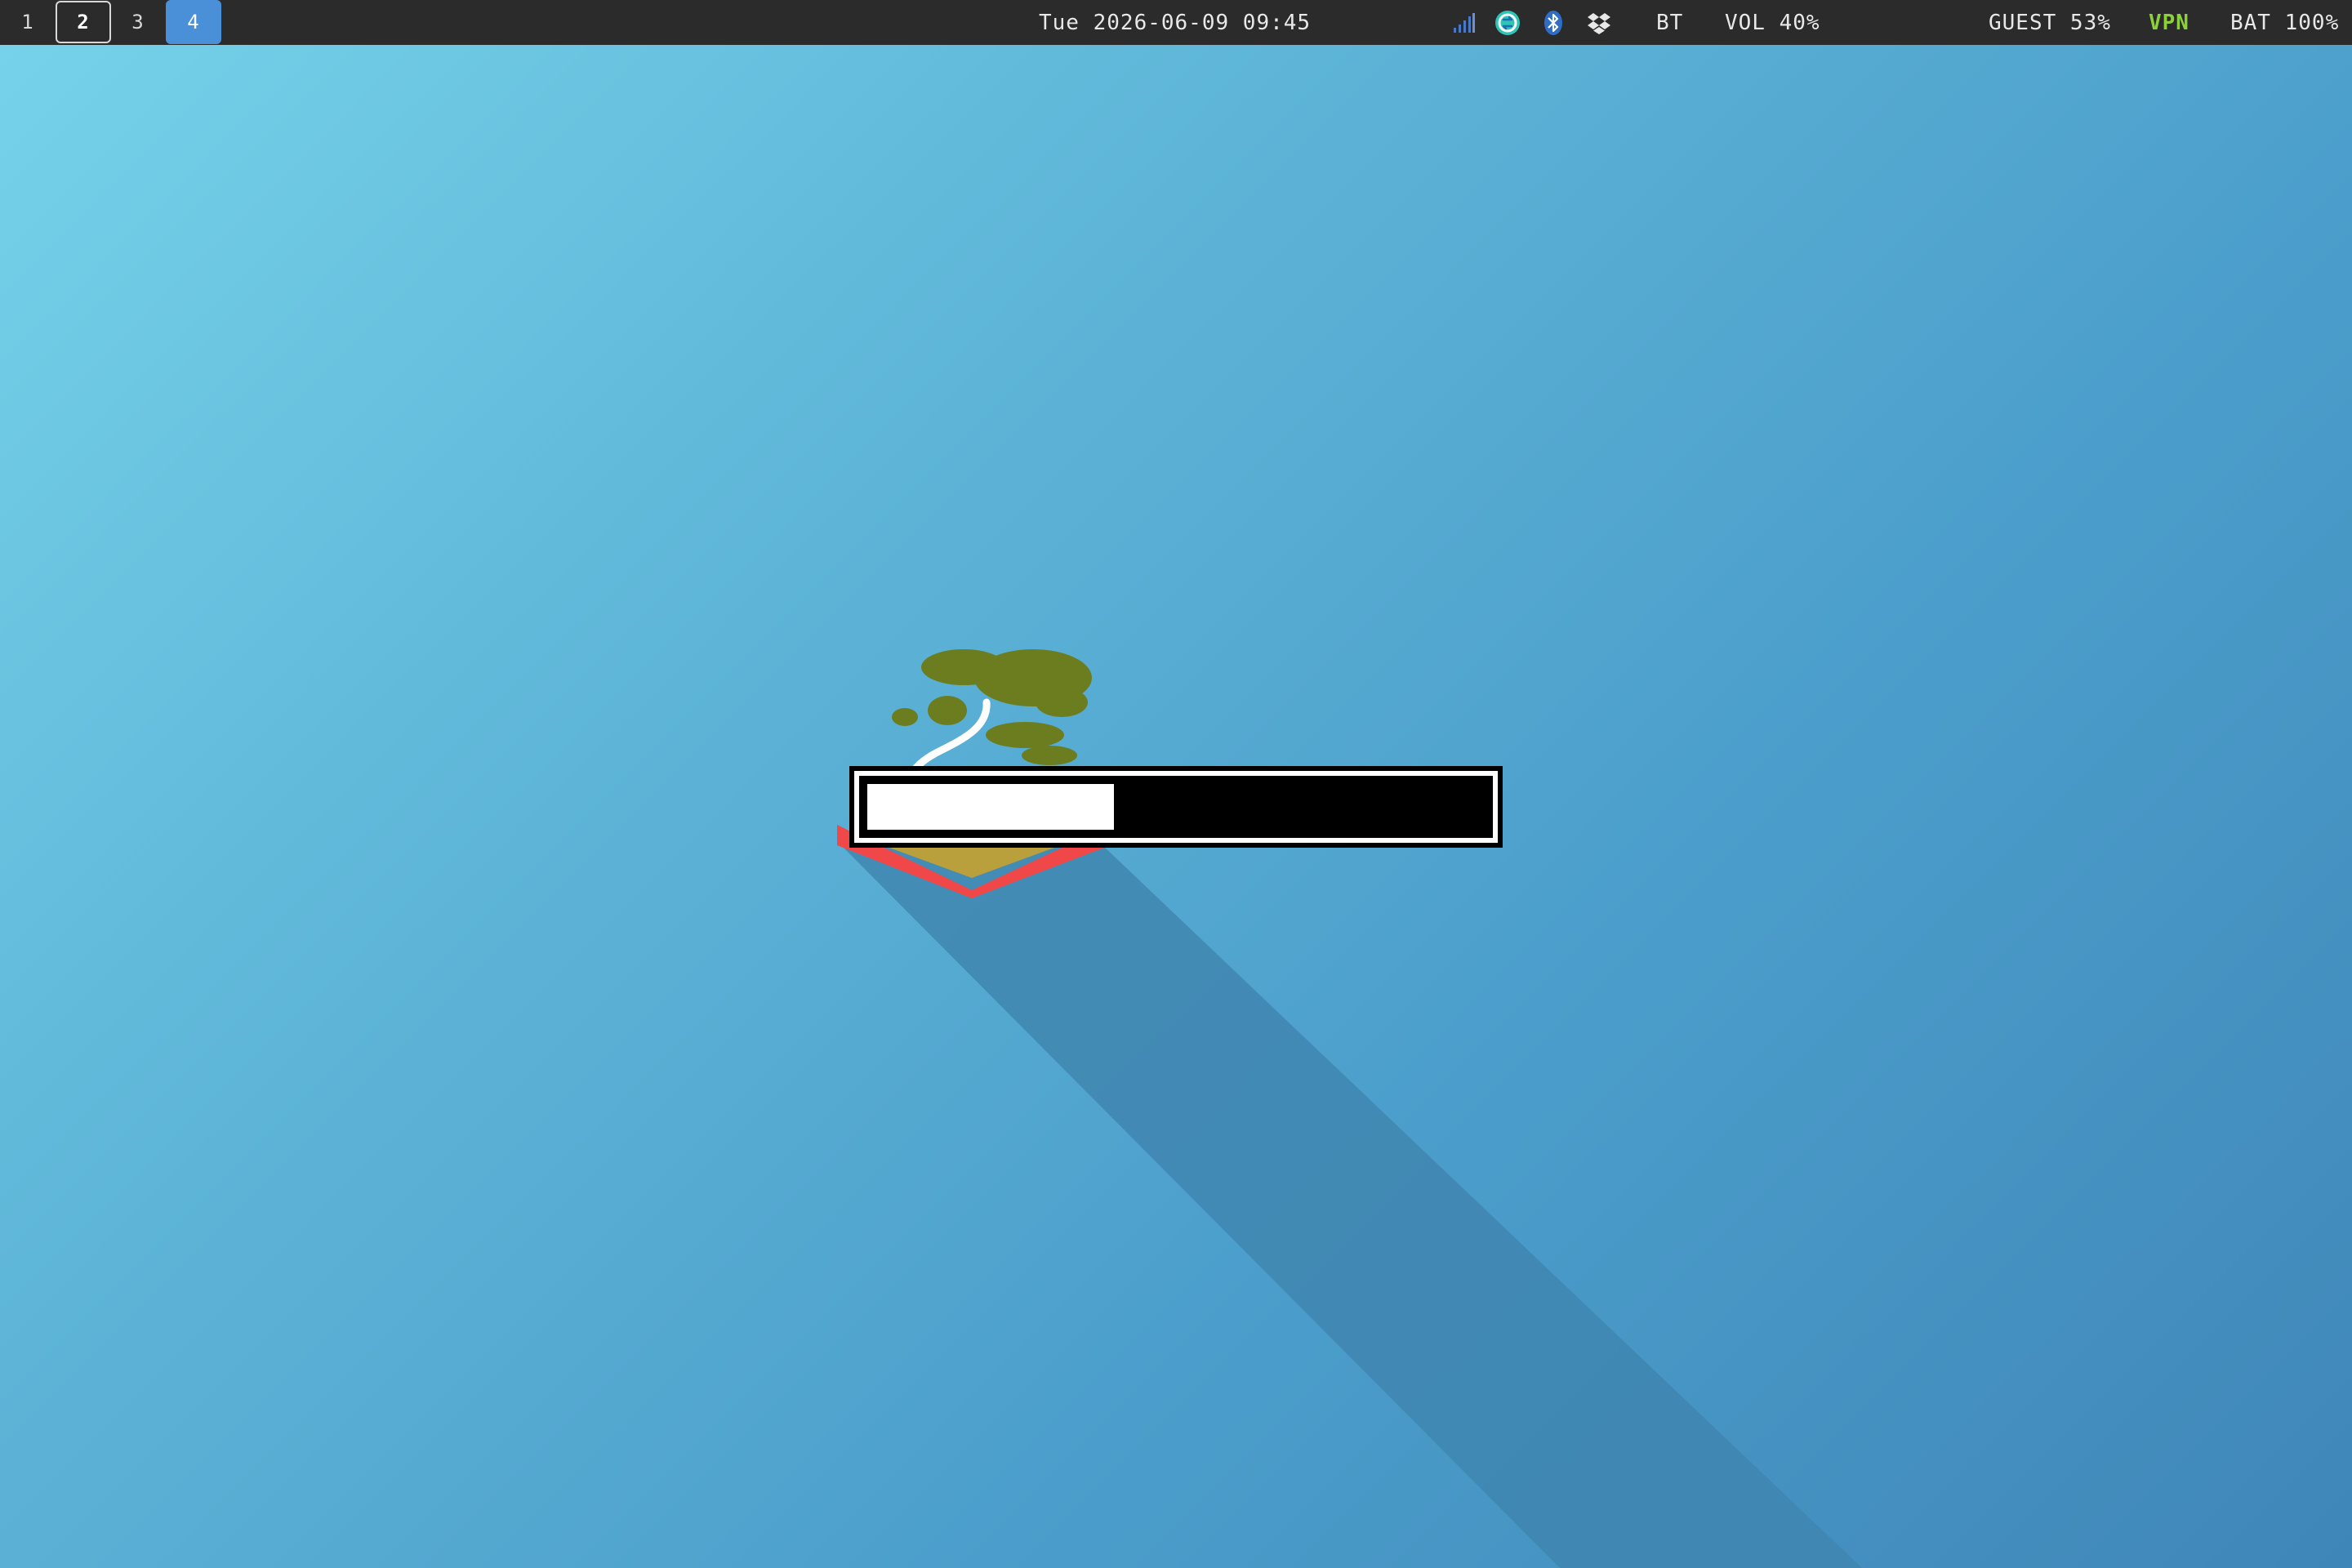 This screenshot has width=2352, height=1568. I want to click on volume-osd-fill, so click(991, 807).